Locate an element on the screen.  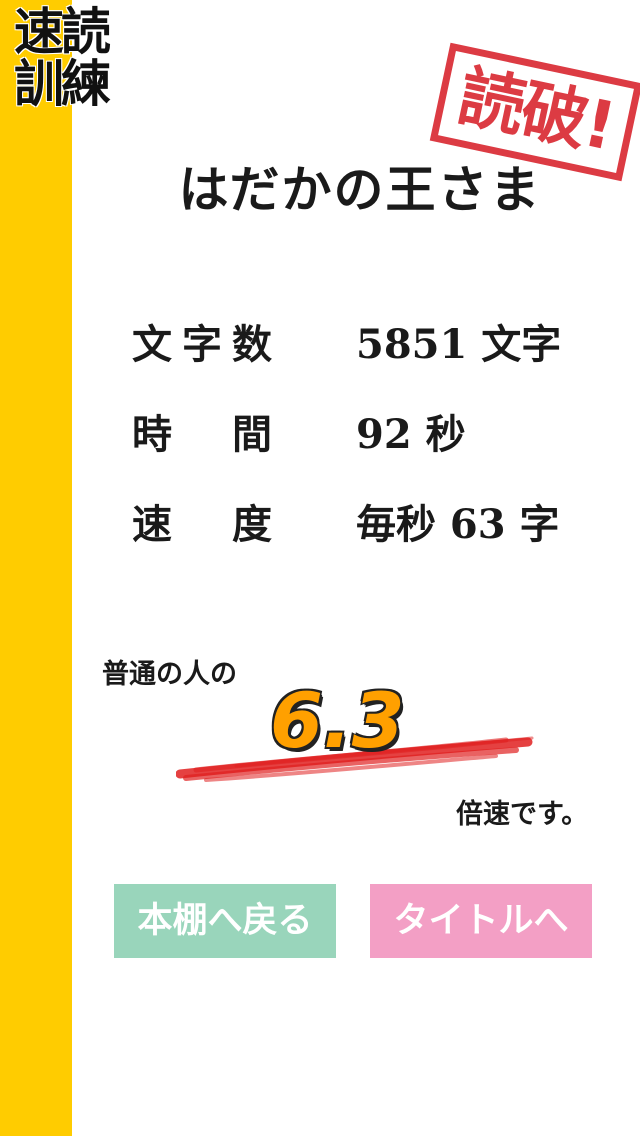
yellow-sidebar is located at coordinates (36, 568).